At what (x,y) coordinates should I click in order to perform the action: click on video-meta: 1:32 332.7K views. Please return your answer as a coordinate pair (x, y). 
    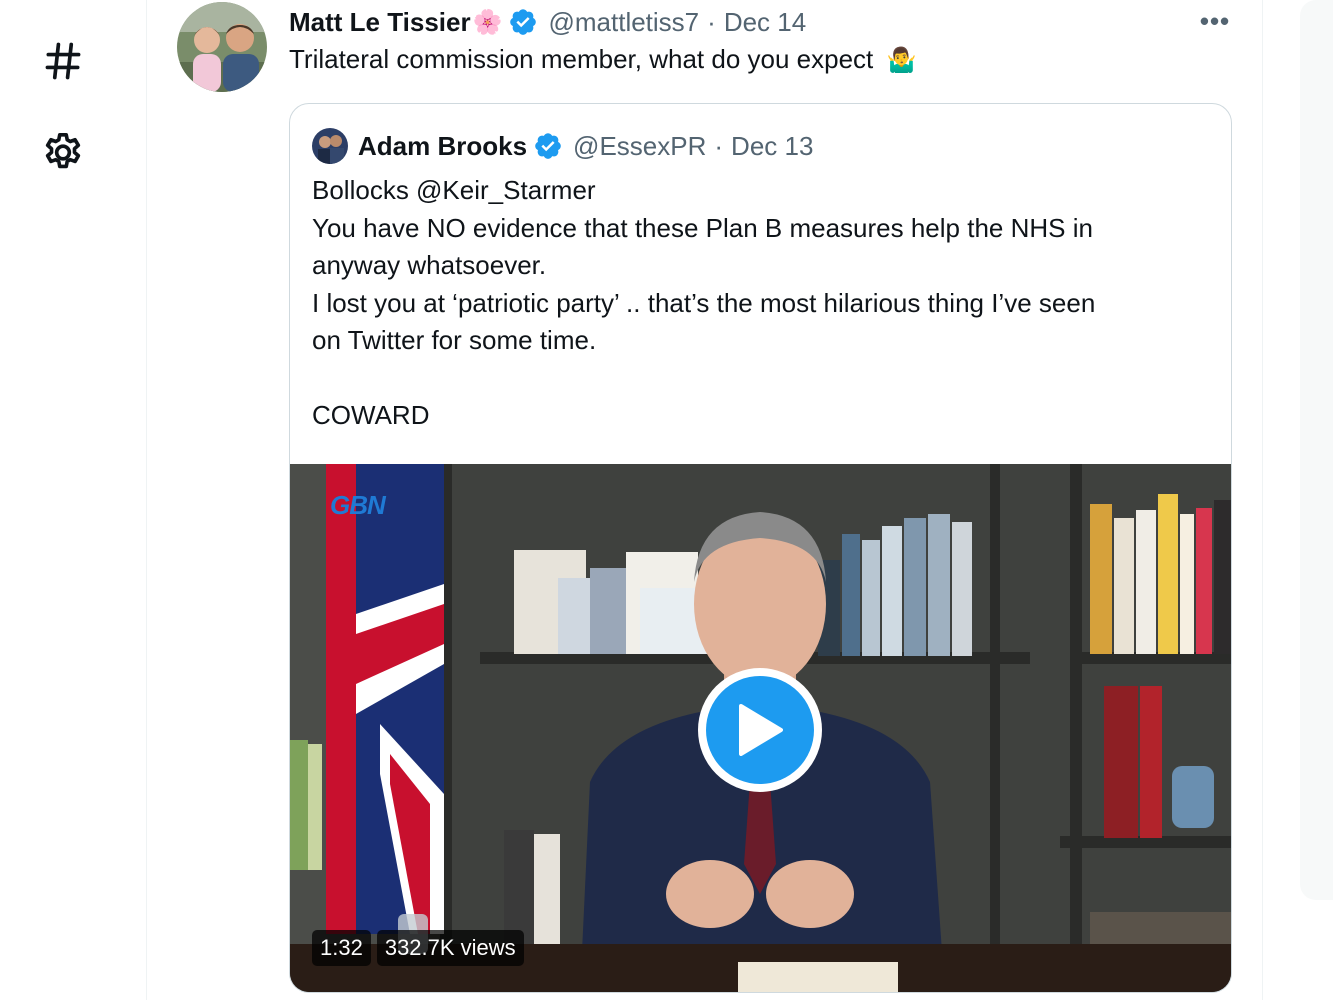
    Looking at the image, I should click on (418, 948).